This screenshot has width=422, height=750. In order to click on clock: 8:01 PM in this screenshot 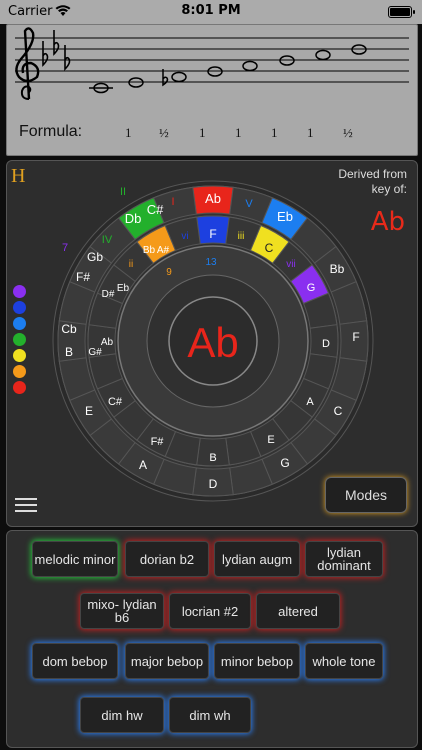, I will do `click(211, 10)`.